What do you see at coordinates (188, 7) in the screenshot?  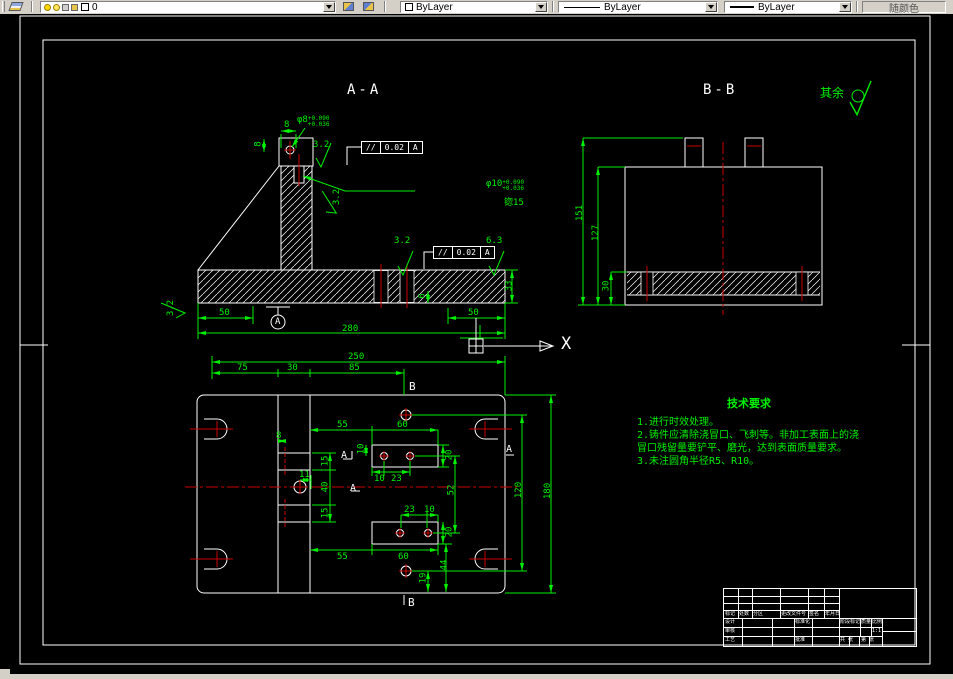 I see `layer-control-combo: 0` at bounding box center [188, 7].